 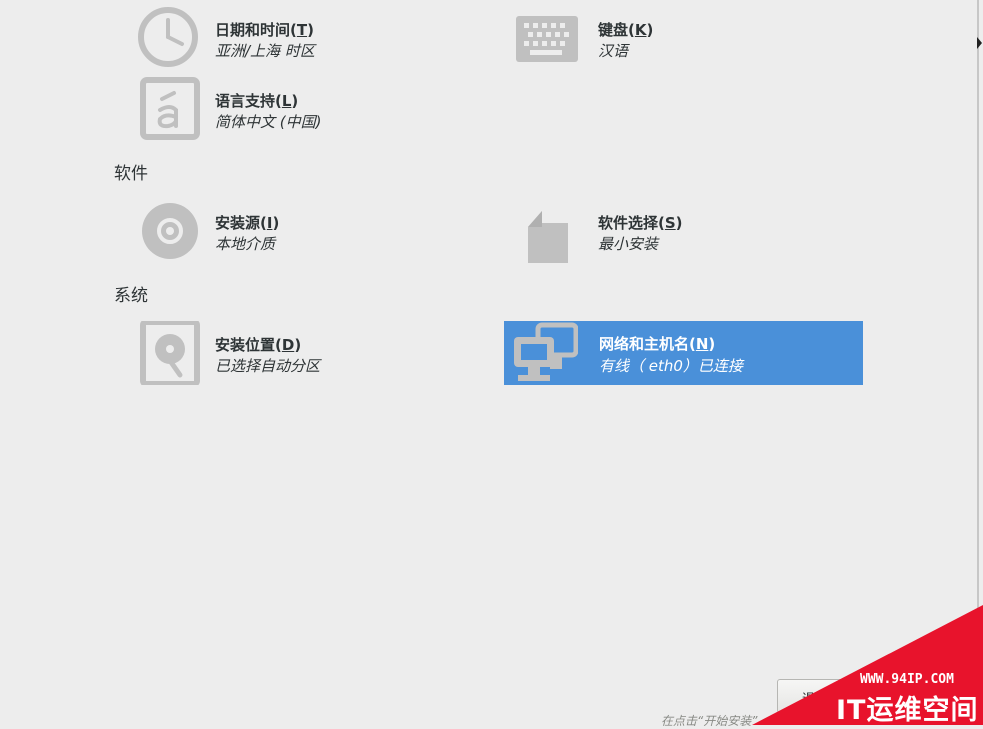 What do you see at coordinates (315, 38) in the screenshot?
I see `spoke-datetime: 日期和时间(T) 亚洲/上海 时区` at bounding box center [315, 38].